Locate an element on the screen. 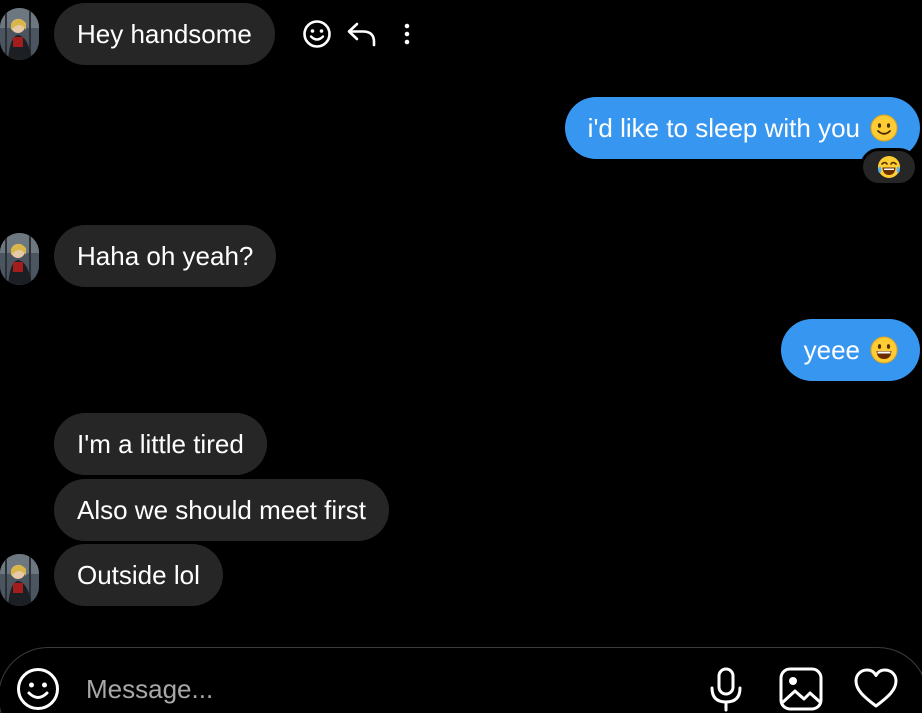 This screenshot has height=713, width=922. heart-icon is located at coordinates (876, 689).